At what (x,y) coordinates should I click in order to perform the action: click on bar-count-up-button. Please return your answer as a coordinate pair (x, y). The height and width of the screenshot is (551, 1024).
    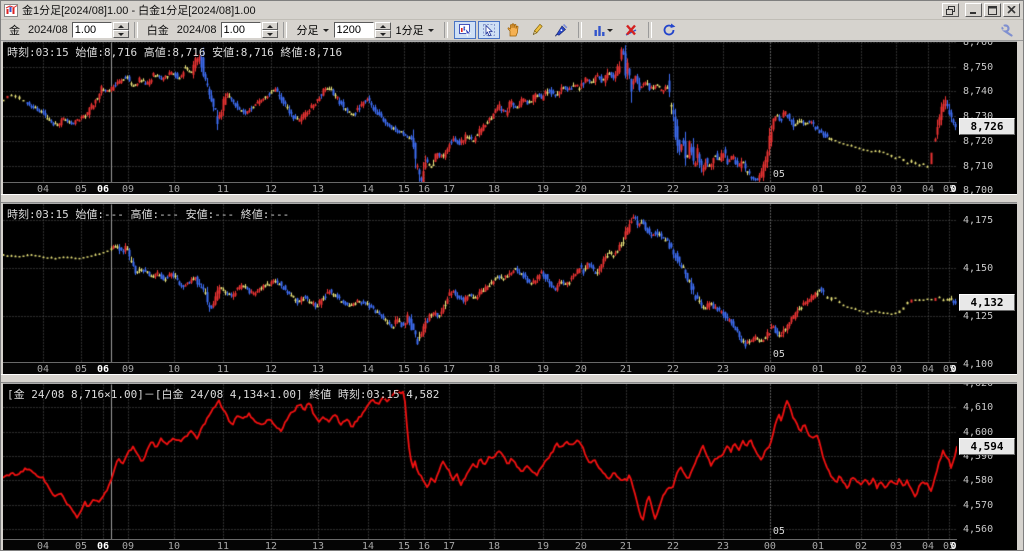
    Looking at the image, I should click on (382, 26).